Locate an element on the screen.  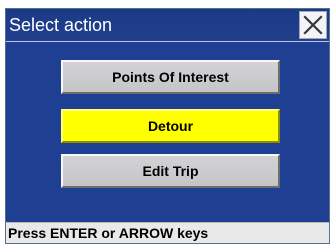
detour-label: Detour is located at coordinates (170, 126).